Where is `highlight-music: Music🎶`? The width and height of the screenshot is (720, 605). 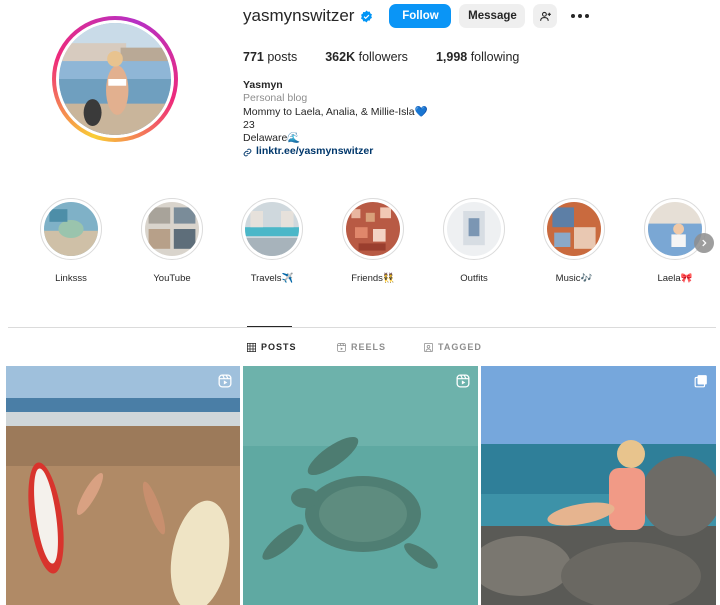 highlight-music: Music🎶 is located at coordinates (574, 241).